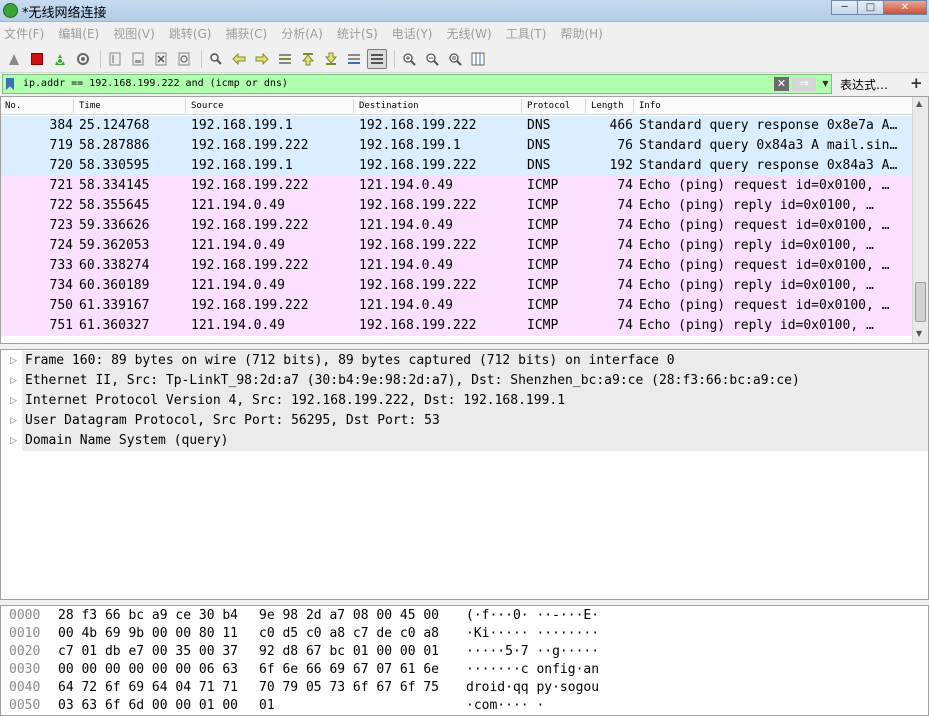 The width and height of the screenshot is (929, 716). Describe the element at coordinates (239, 59) in the screenshot. I see `go-back-icon` at that location.